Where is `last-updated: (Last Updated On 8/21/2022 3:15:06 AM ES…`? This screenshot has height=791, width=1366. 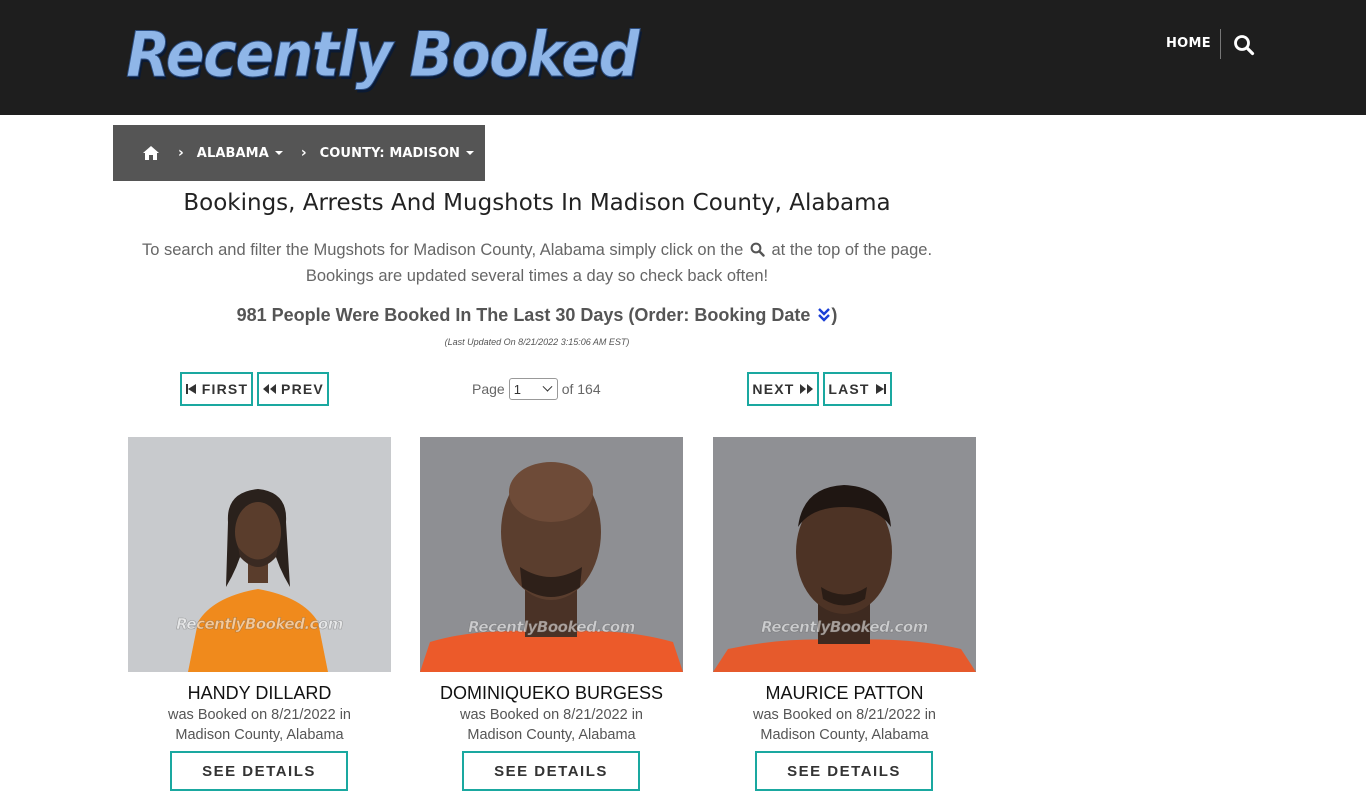 last-updated: (Last Updated On 8/21/2022 3:15:06 AM ES… is located at coordinates (537, 342).